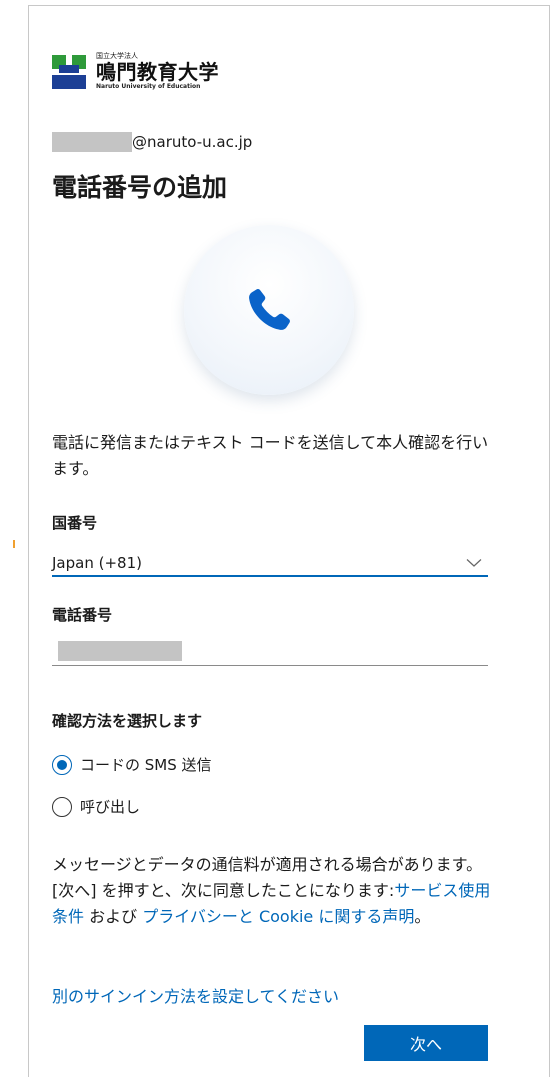 The width and height of the screenshot is (560, 1077). Describe the element at coordinates (270, 455) in the screenshot. I see `page-description: 電話に発信またはテキスト コードを送信して本人確認を行います。` at that location.